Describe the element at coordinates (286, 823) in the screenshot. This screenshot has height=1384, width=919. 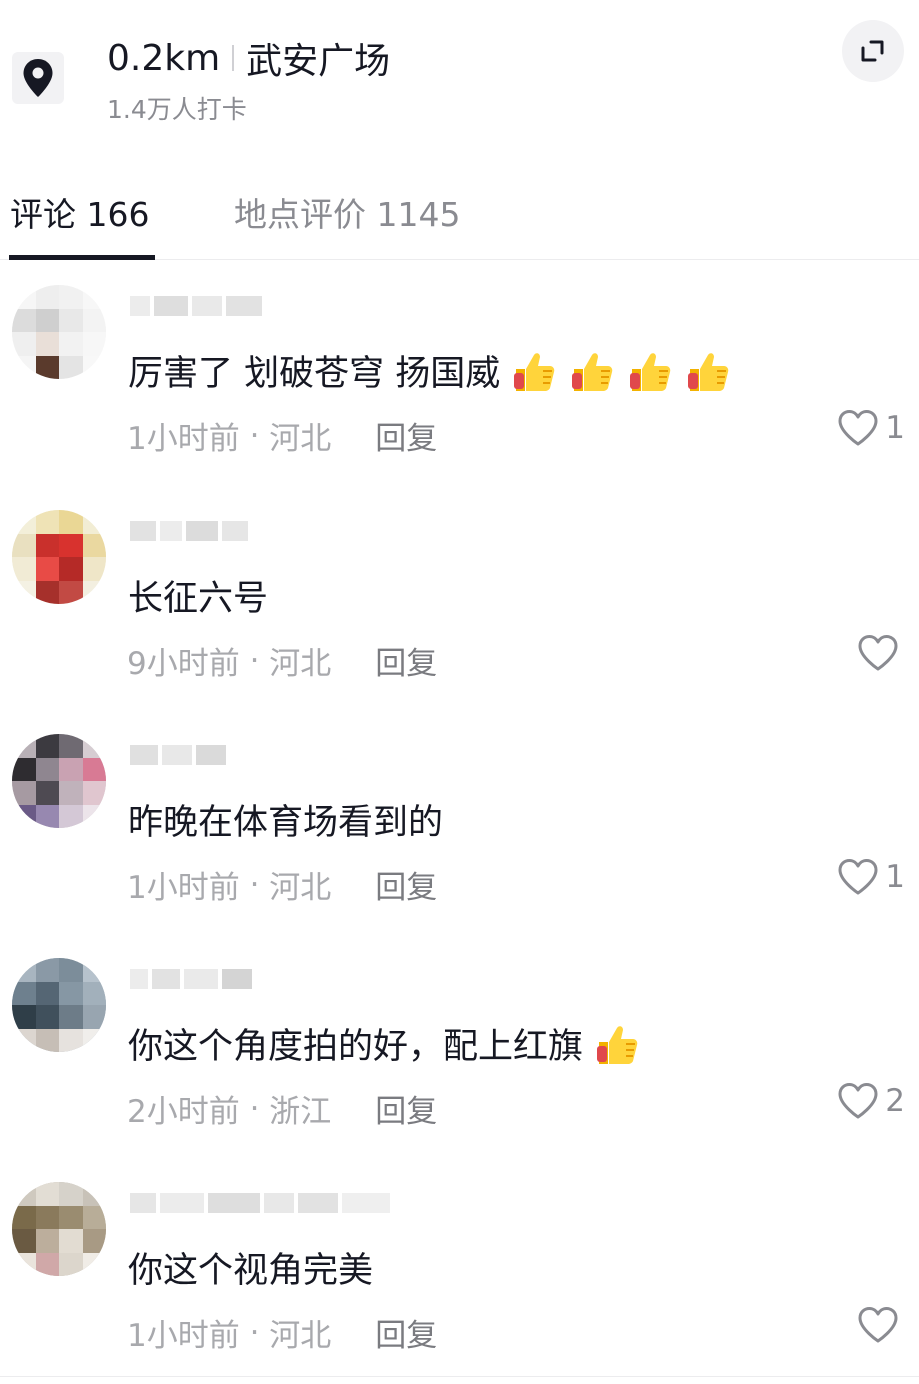
I see `comment-body: 昨晚在体育场看到的` at that location.